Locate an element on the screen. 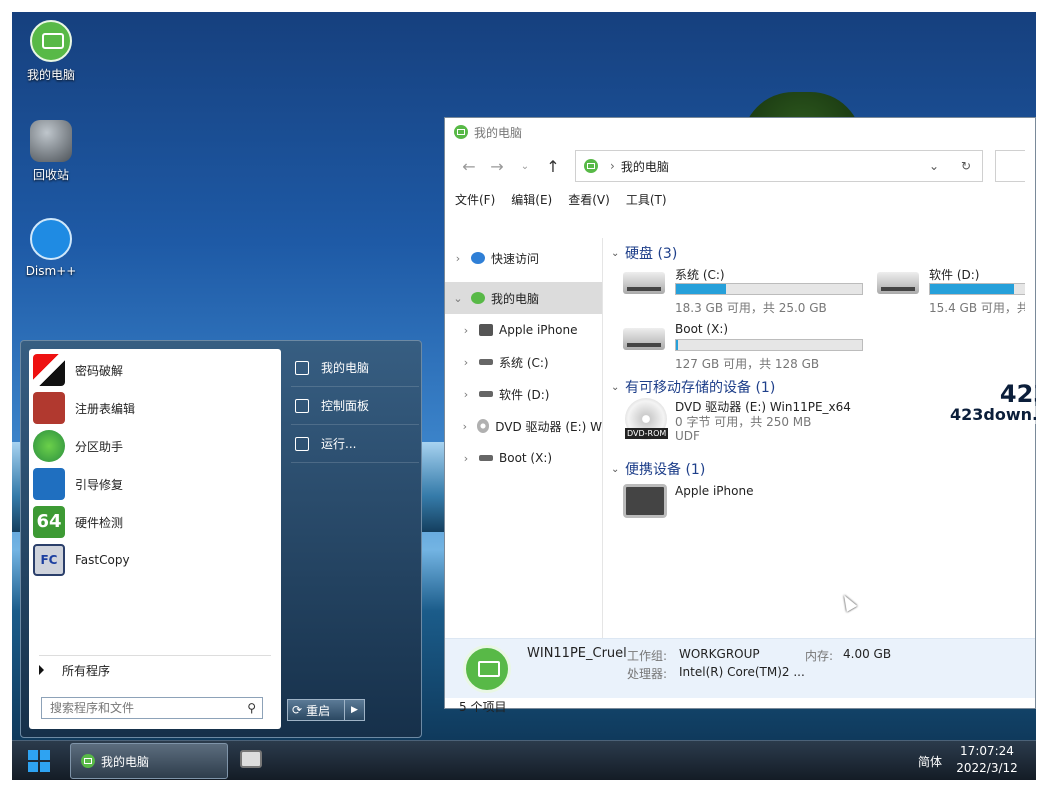 The width and height of the screenshot is (1056, 800). disk-icon is located at coordinates (486, 362).